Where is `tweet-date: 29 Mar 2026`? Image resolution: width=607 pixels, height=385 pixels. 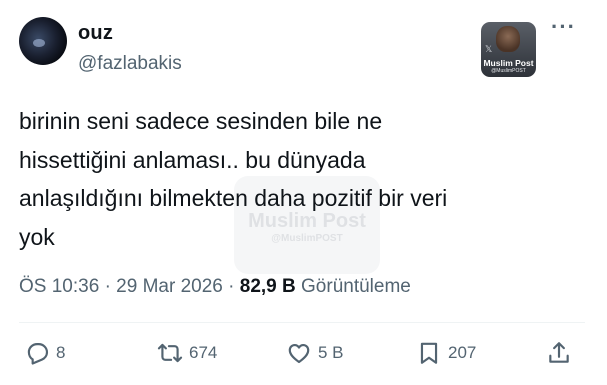 tweet-date: 29 Mar 2026 is located at coordinates (169, 286).